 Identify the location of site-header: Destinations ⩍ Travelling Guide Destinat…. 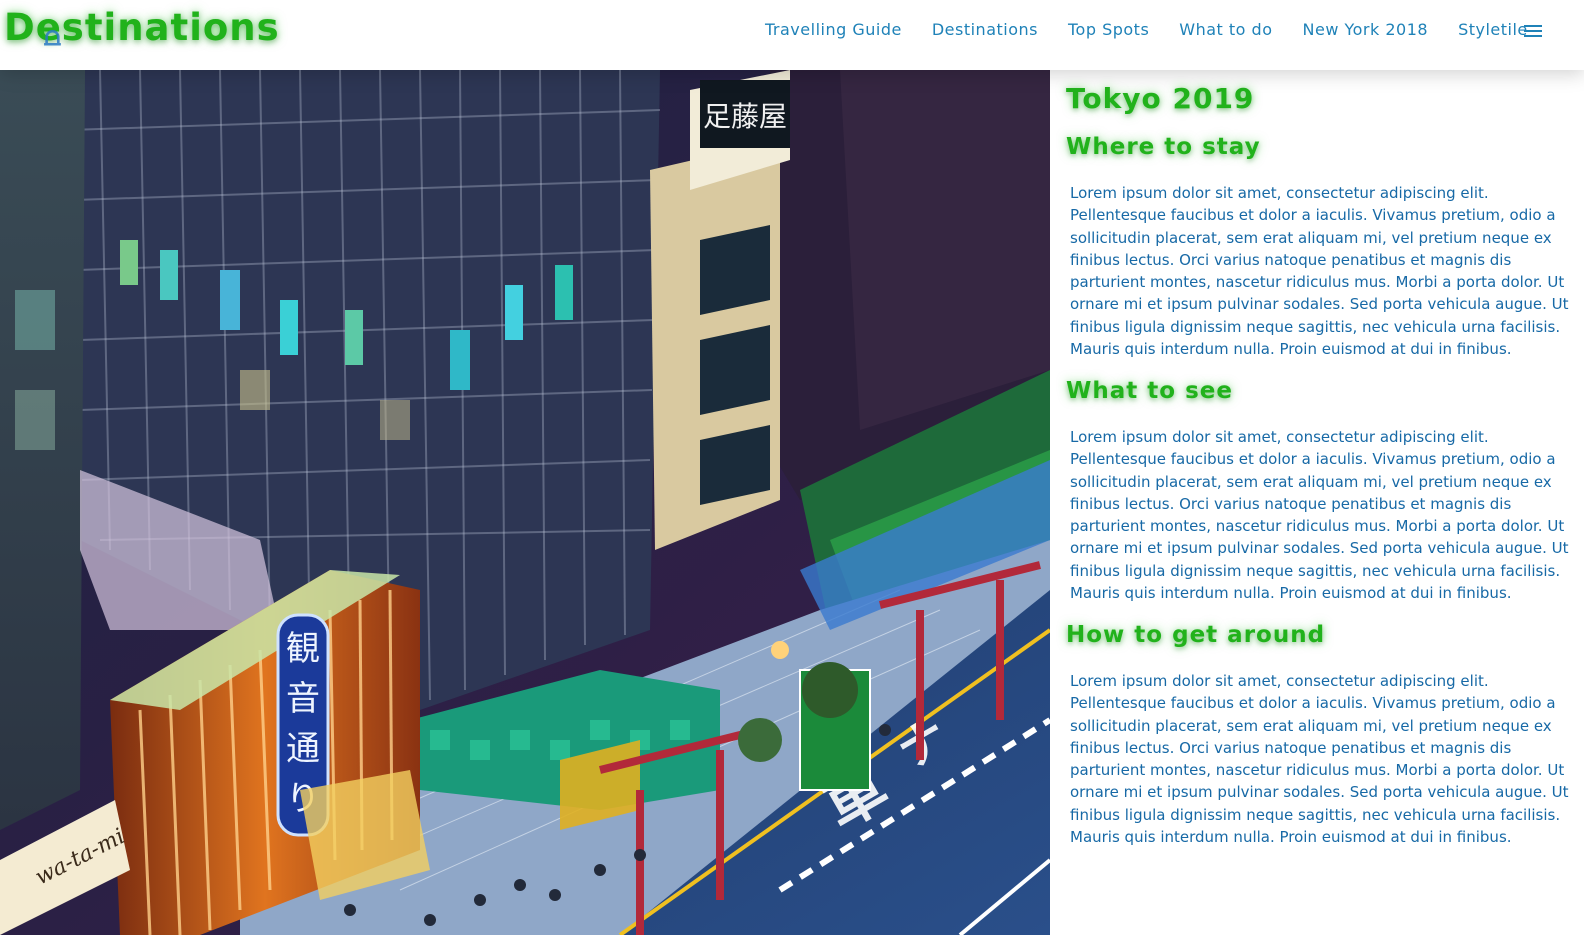
(792, 35).